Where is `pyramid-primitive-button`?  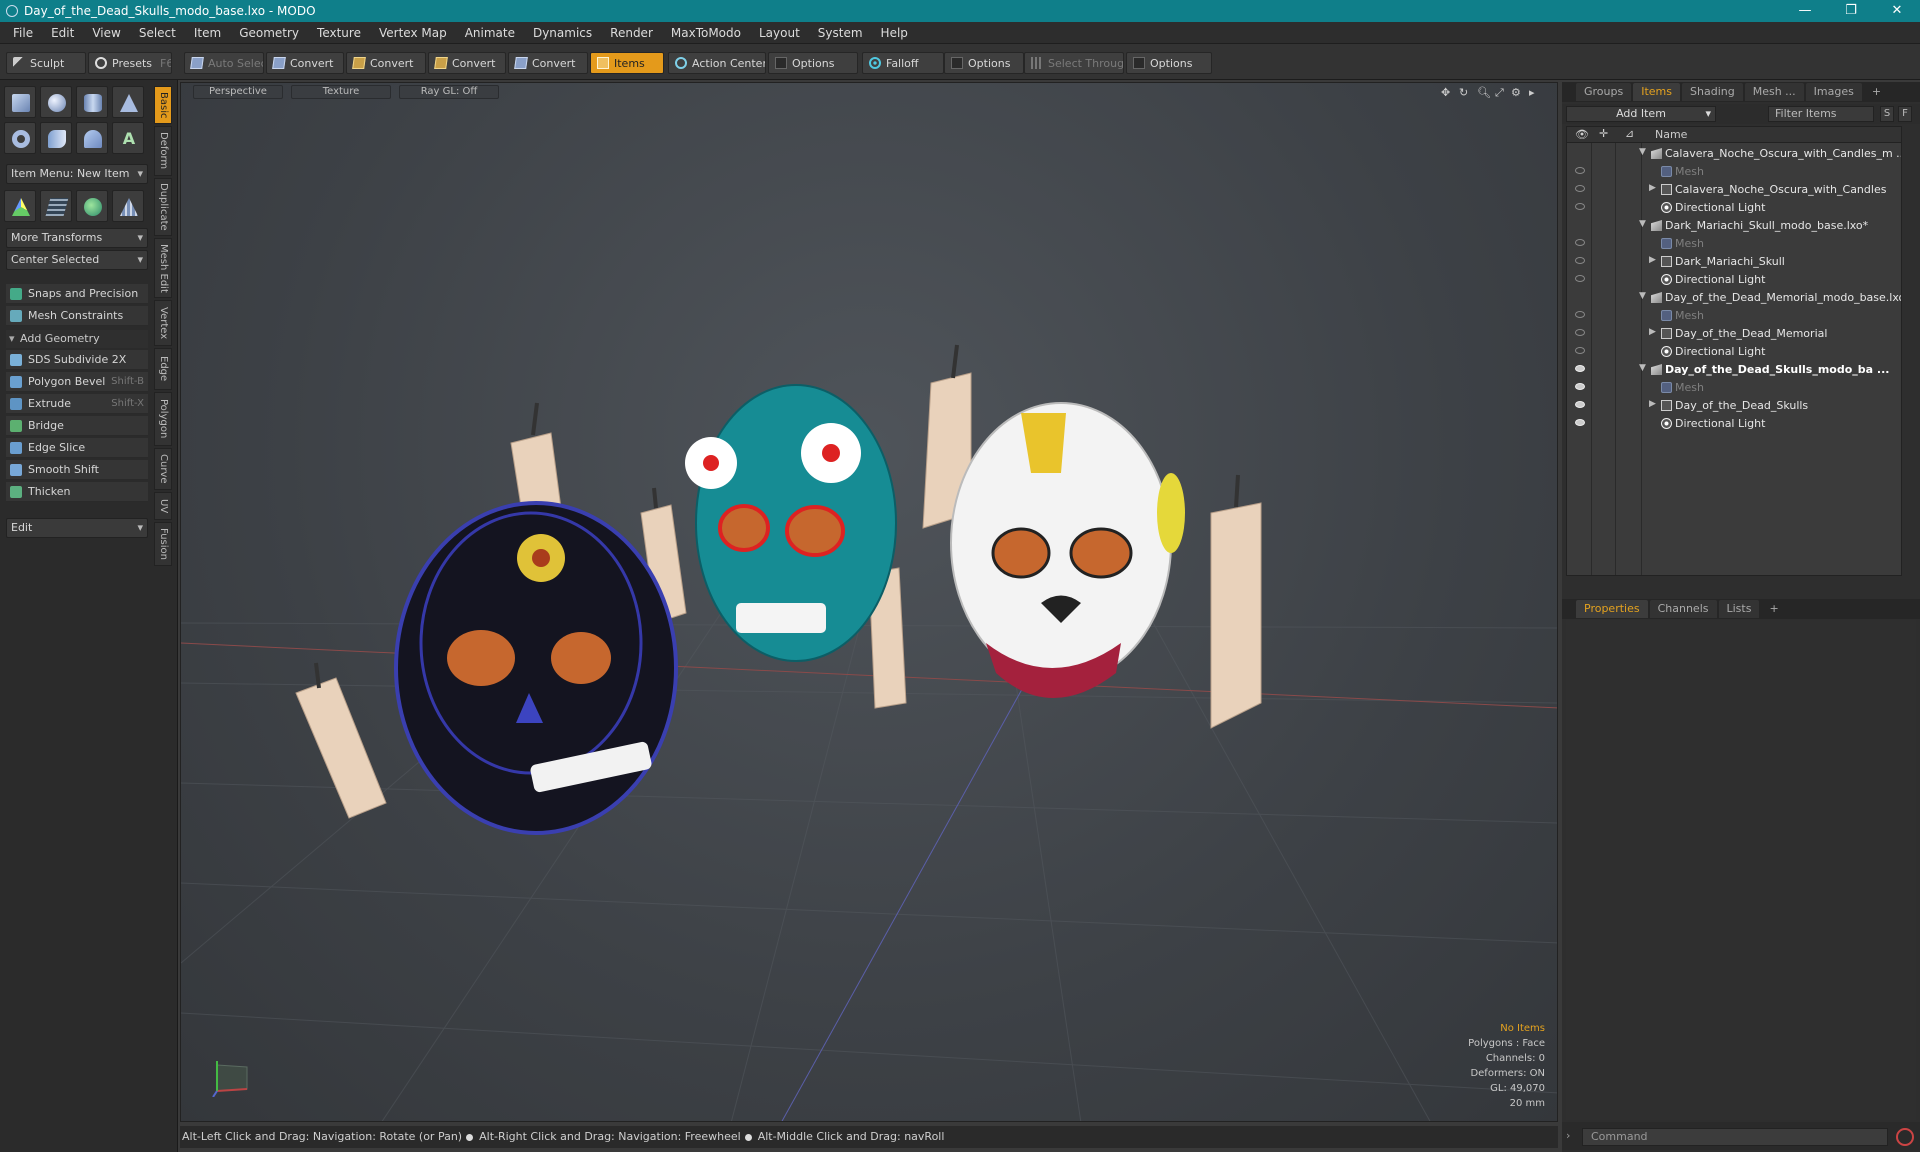 pyramid-primitive-button is located at coordinates (128, 206).